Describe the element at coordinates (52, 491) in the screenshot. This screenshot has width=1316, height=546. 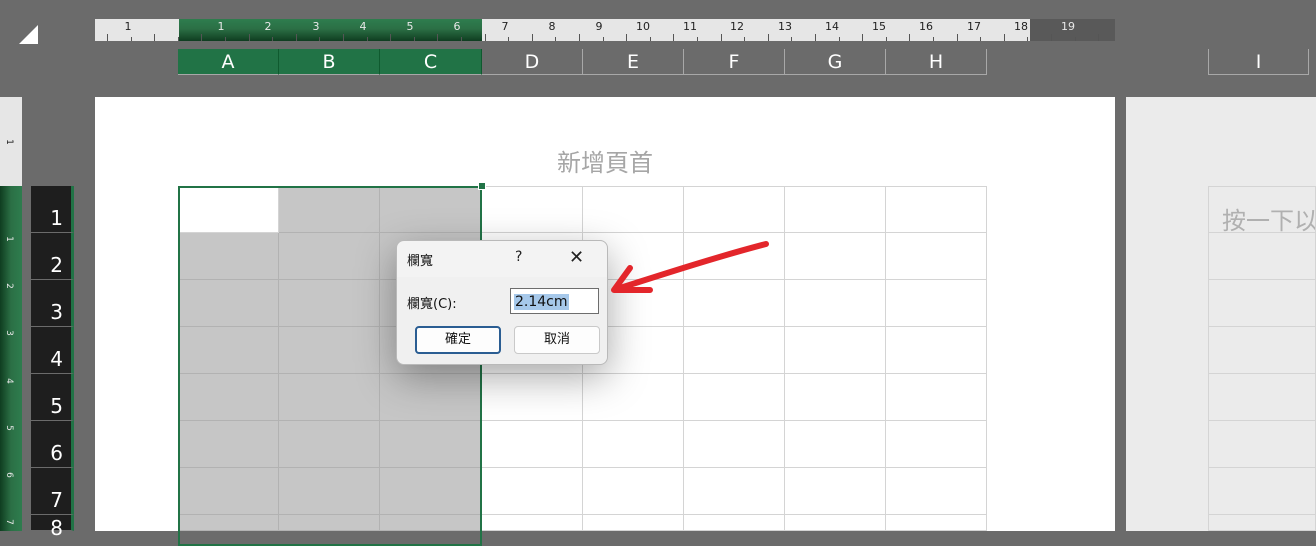
I see `row-header-7: 7` at that location.